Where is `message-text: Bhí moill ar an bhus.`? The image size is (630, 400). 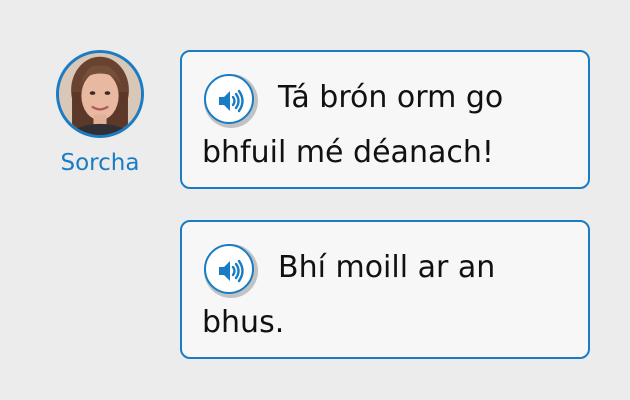 message-text: Bhí moill ar an bhus. is located at coordinates (349, 295).